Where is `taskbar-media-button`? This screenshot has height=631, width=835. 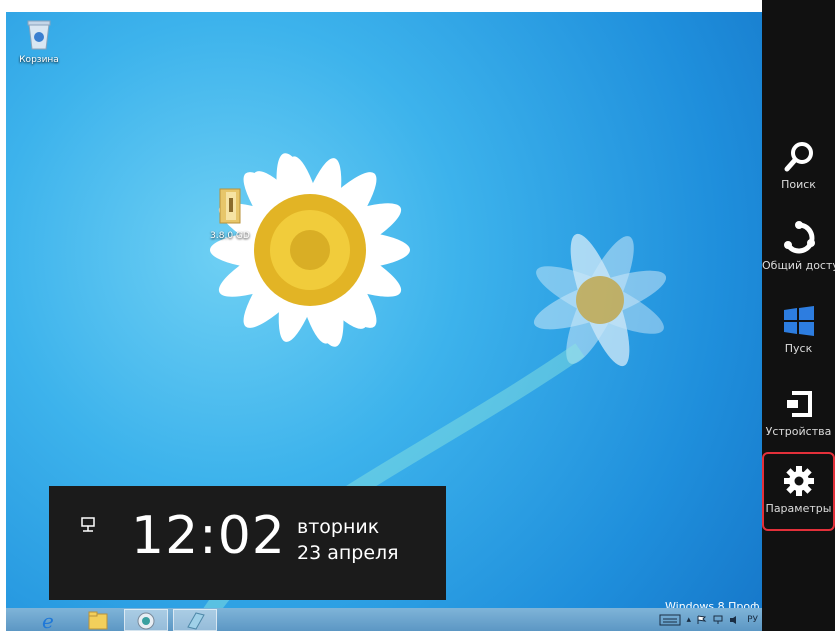
taskbar-media-button is located at coordinates (146, 620).